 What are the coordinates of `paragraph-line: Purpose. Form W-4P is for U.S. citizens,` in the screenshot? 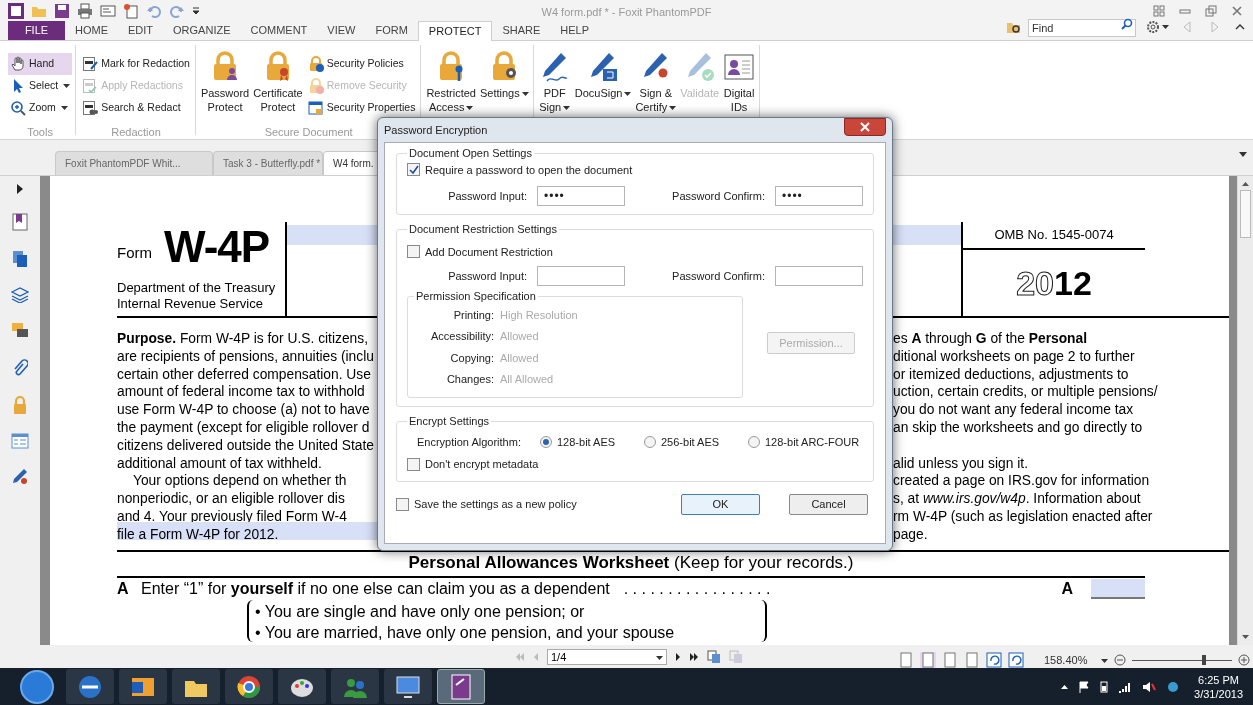 It's located at (242, 338).